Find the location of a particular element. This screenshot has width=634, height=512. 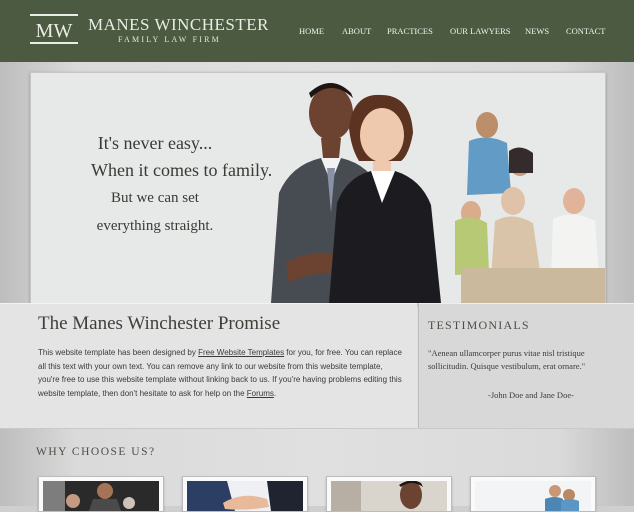

logo-icon: MW is located at coordinates (54, 29).